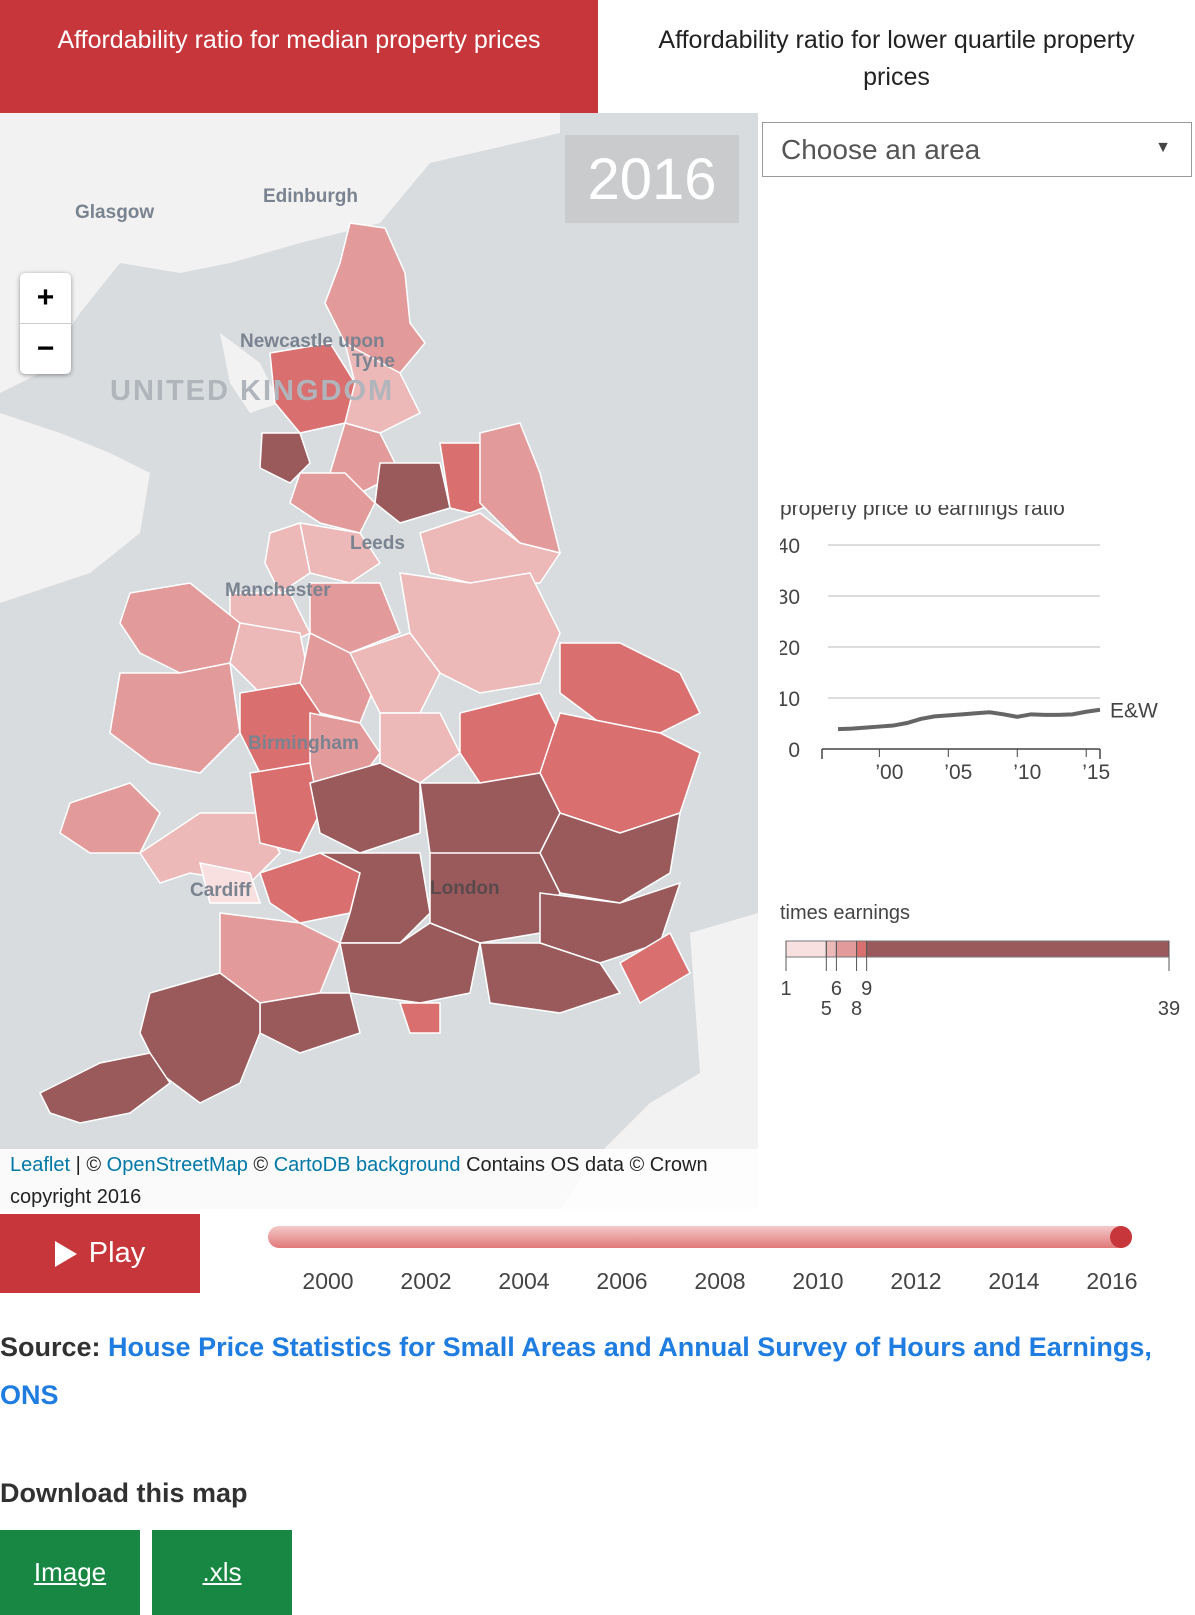 The image size is (1195, 1615). I want to click on slider-track, so click(700, 1237).